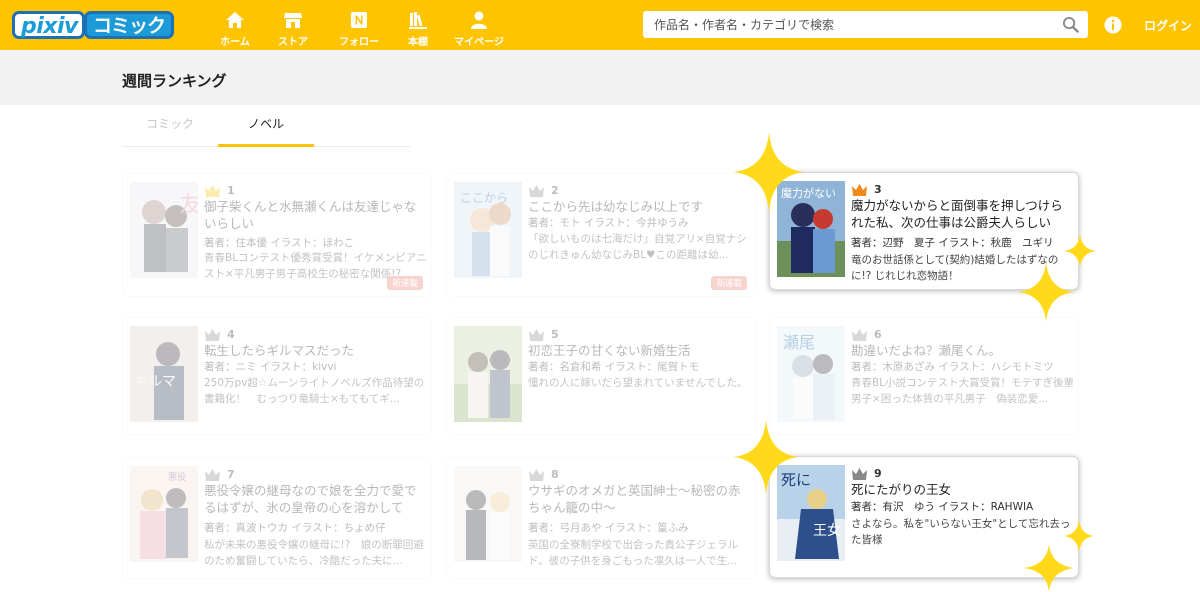  Describe the element at coordinates (279, 243) in the screenshot. I see `work-author: 著者：住本優 イラスト：ほわこ` at that location.